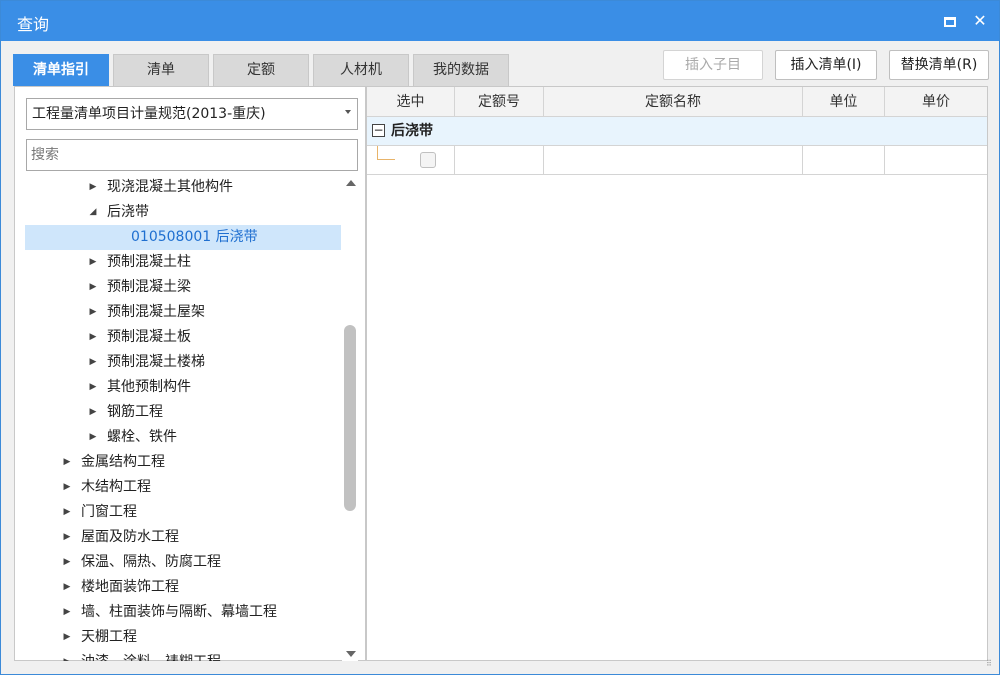 This screenshot has height=675, width=1000. I want to click on tree-item: ▶ 保温、隔热、防腐工程, so click(183, 562).